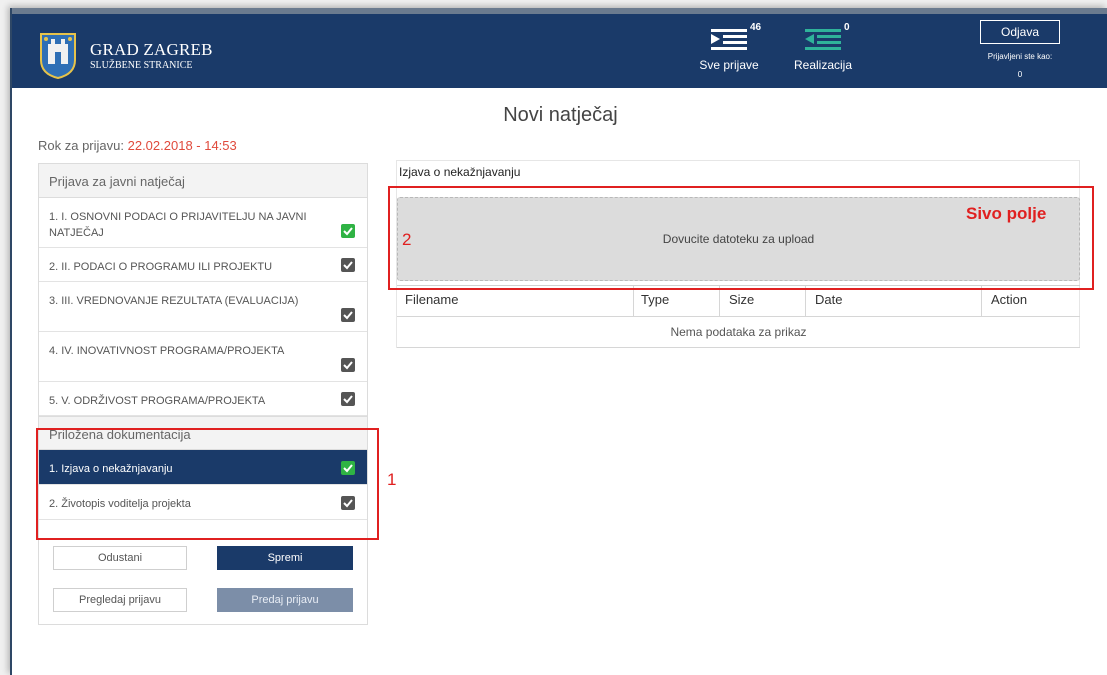 The height and width of the screenshot is (675, 1107). I want to click on brand-title: GRAD ZAGREB, so click(151, 50).